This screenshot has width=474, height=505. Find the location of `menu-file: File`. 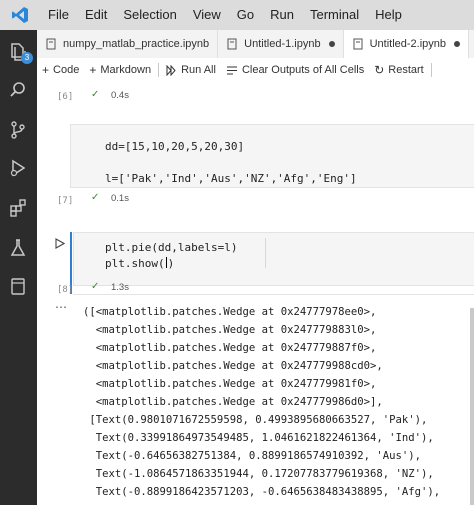

menu-file: File is located at coordinates (58, 15).